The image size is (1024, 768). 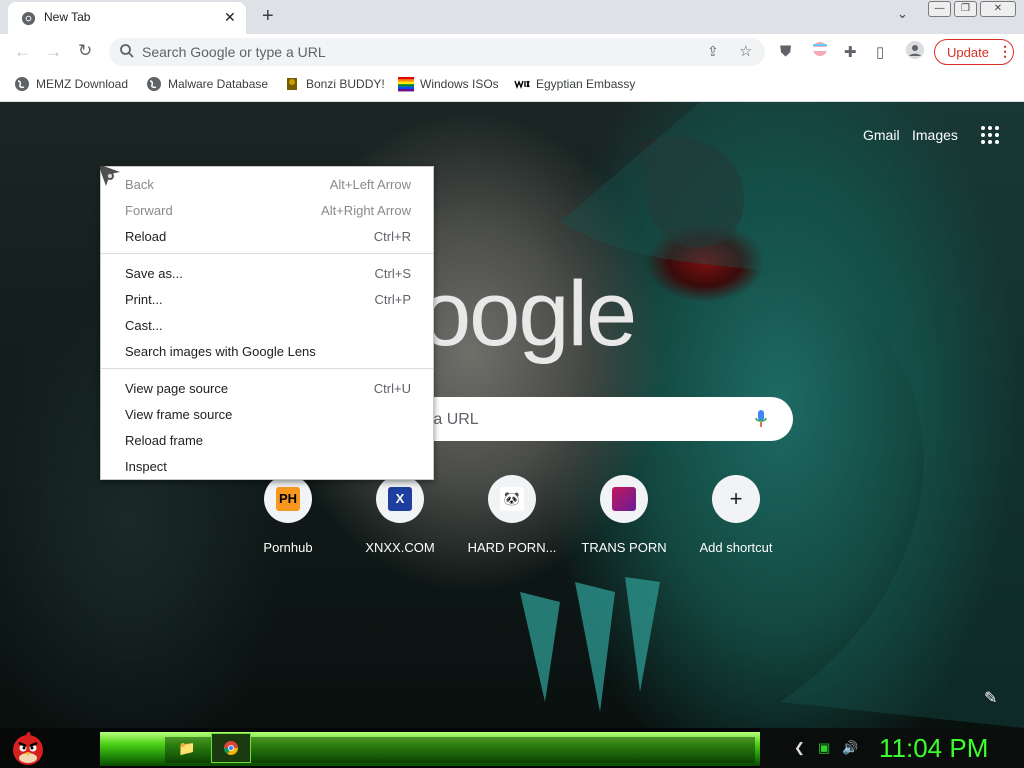 I want to click on pornhub-icon: PH, so click(x=288, y=499).